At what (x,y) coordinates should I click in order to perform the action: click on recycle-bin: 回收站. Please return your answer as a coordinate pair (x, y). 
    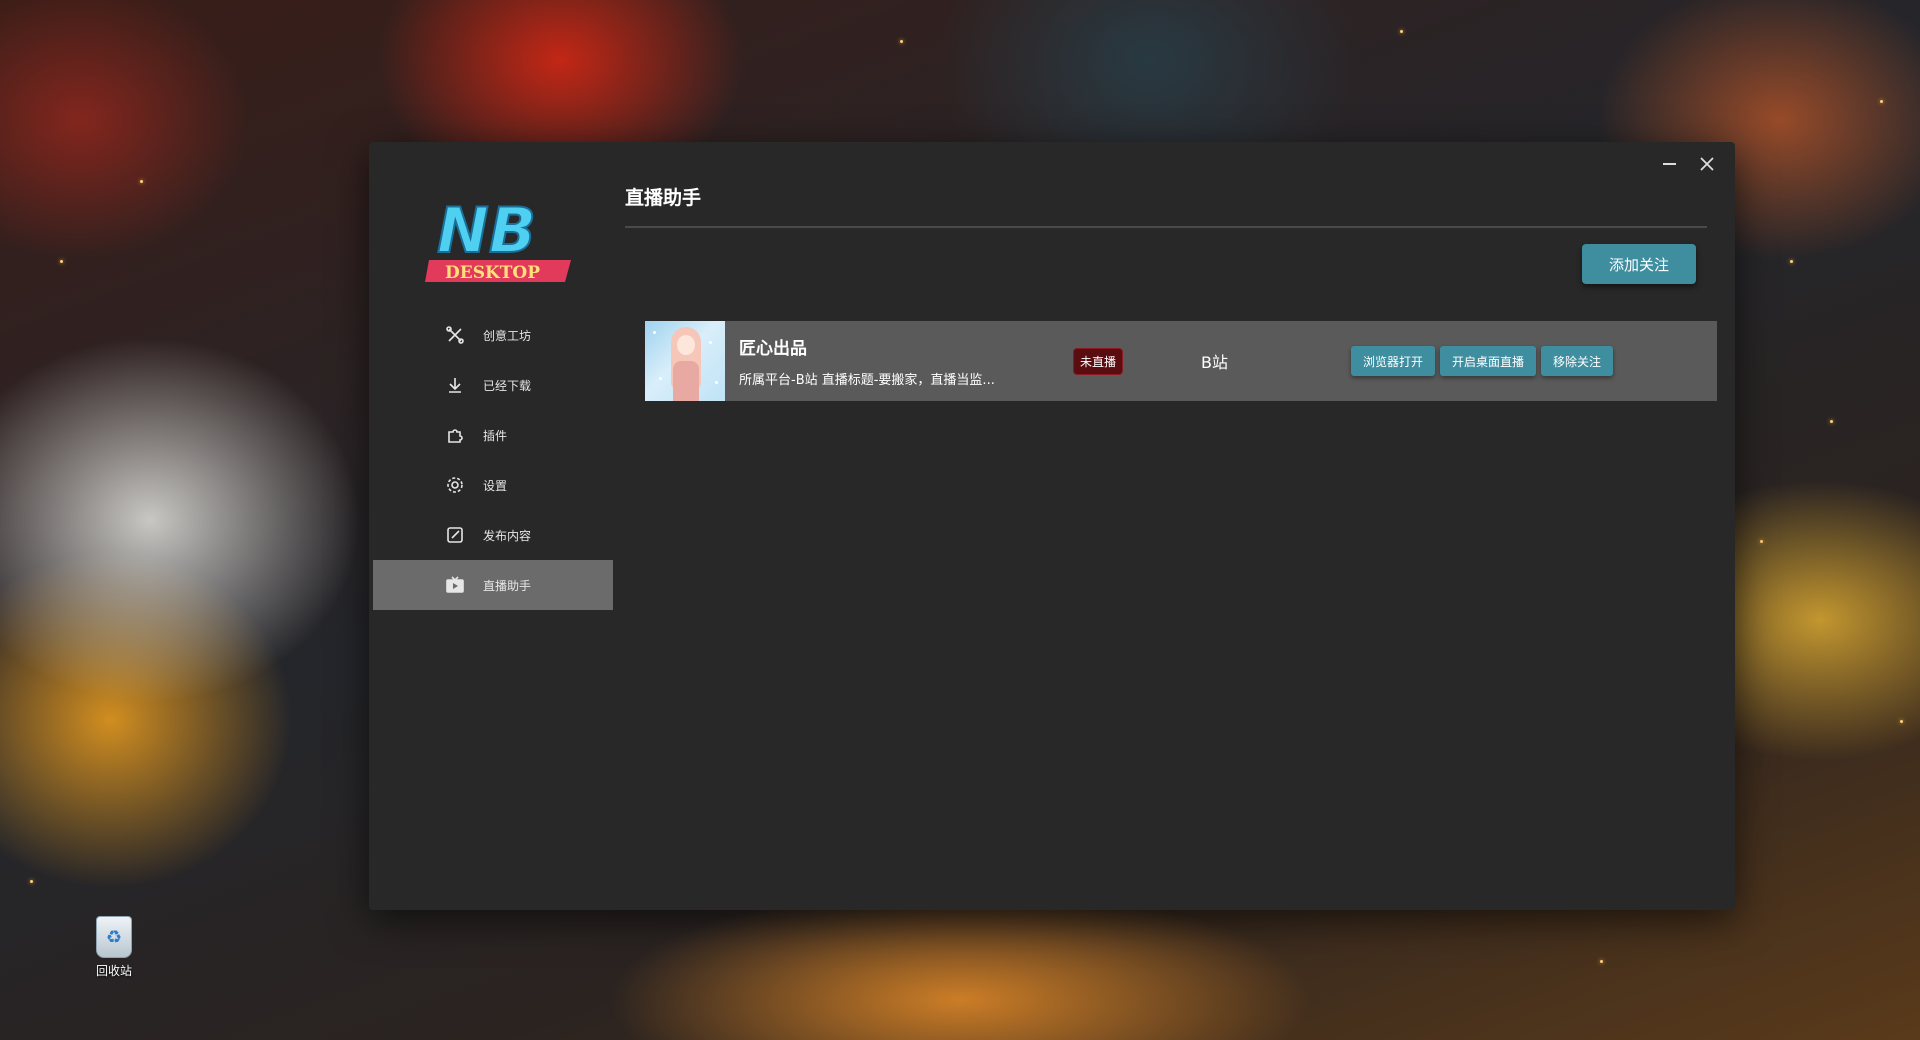
    Looking at the image, I should click on (114, 947).